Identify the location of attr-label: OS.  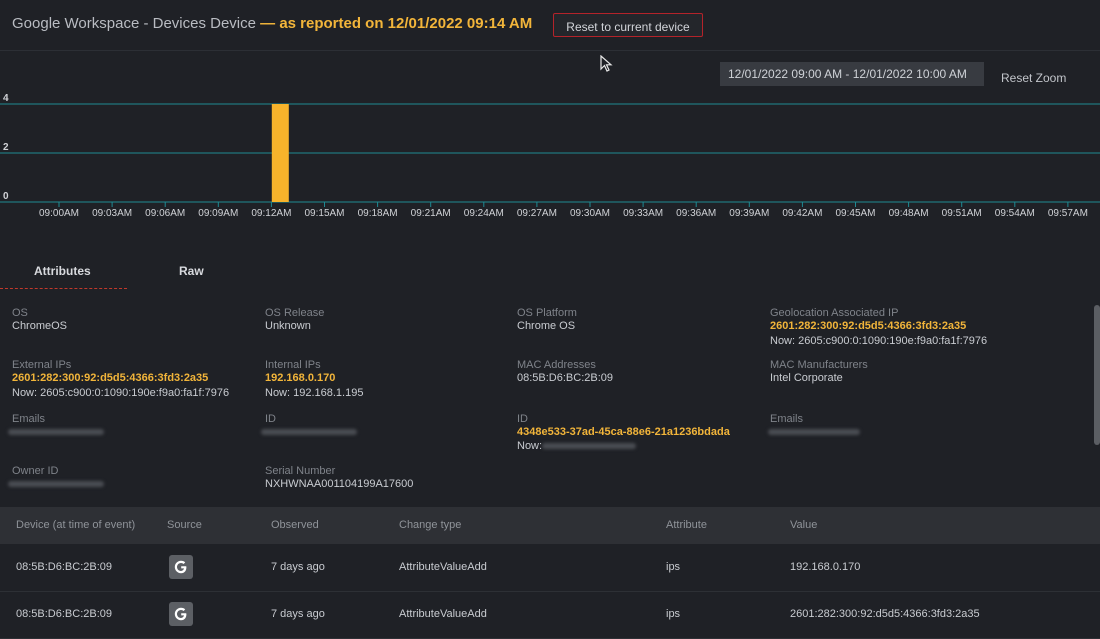
(20, 313).